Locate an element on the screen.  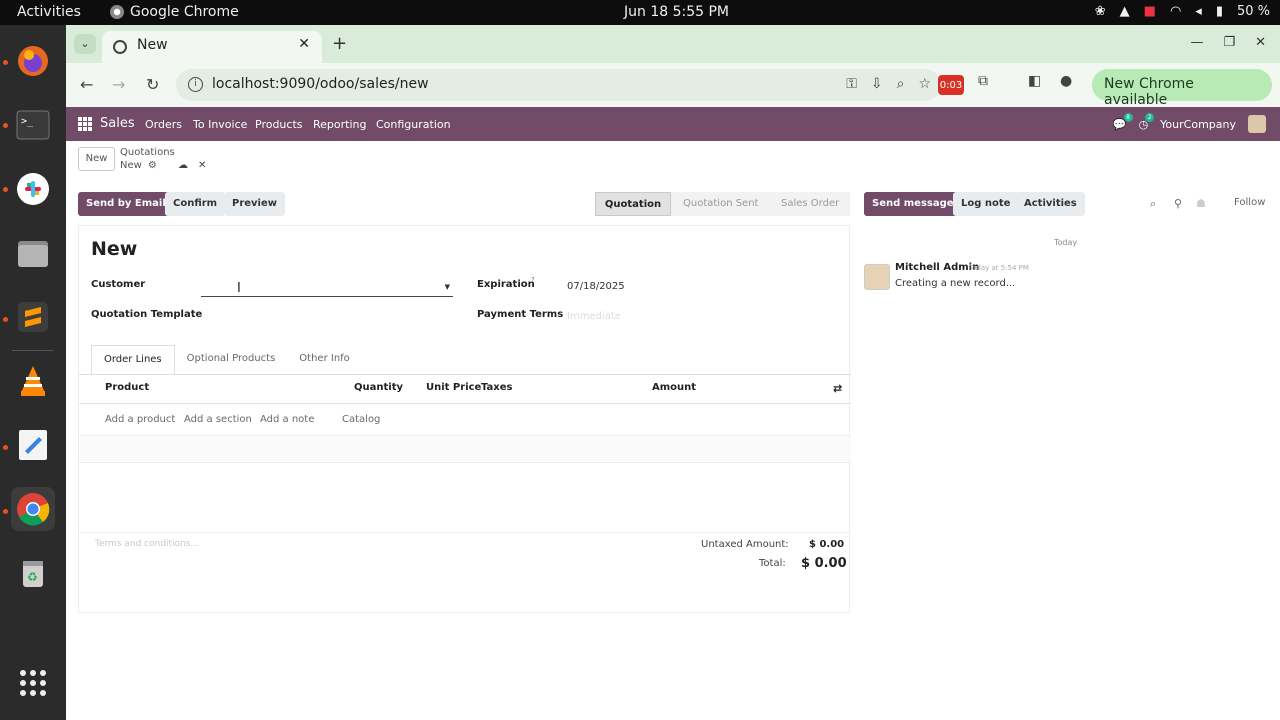
volume-icon: ◂ is located at coordinates (1198, 11).